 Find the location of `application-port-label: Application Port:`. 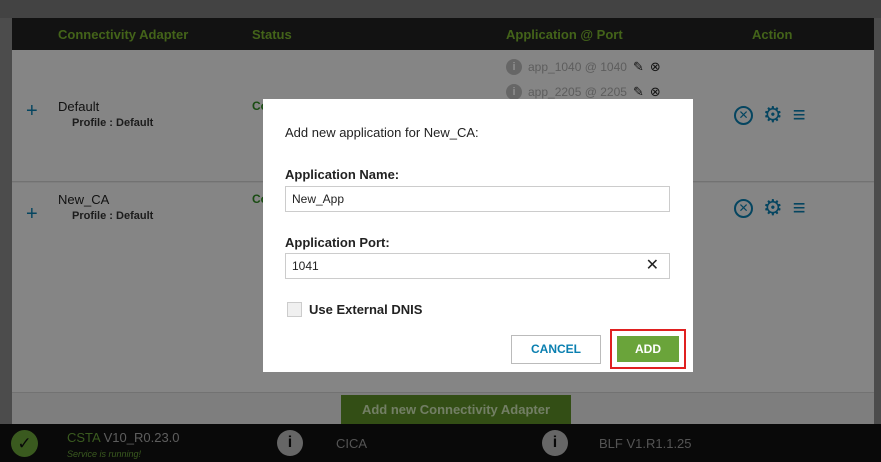

application-port-label: Application Port: is located at coordinates (337, 242).